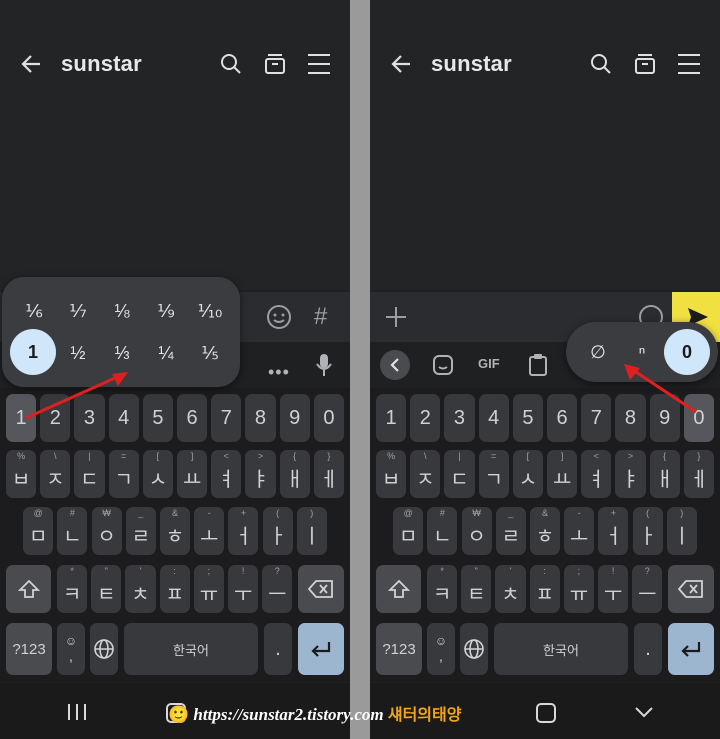  I want to click on number-key: 9, so click(294, 418).